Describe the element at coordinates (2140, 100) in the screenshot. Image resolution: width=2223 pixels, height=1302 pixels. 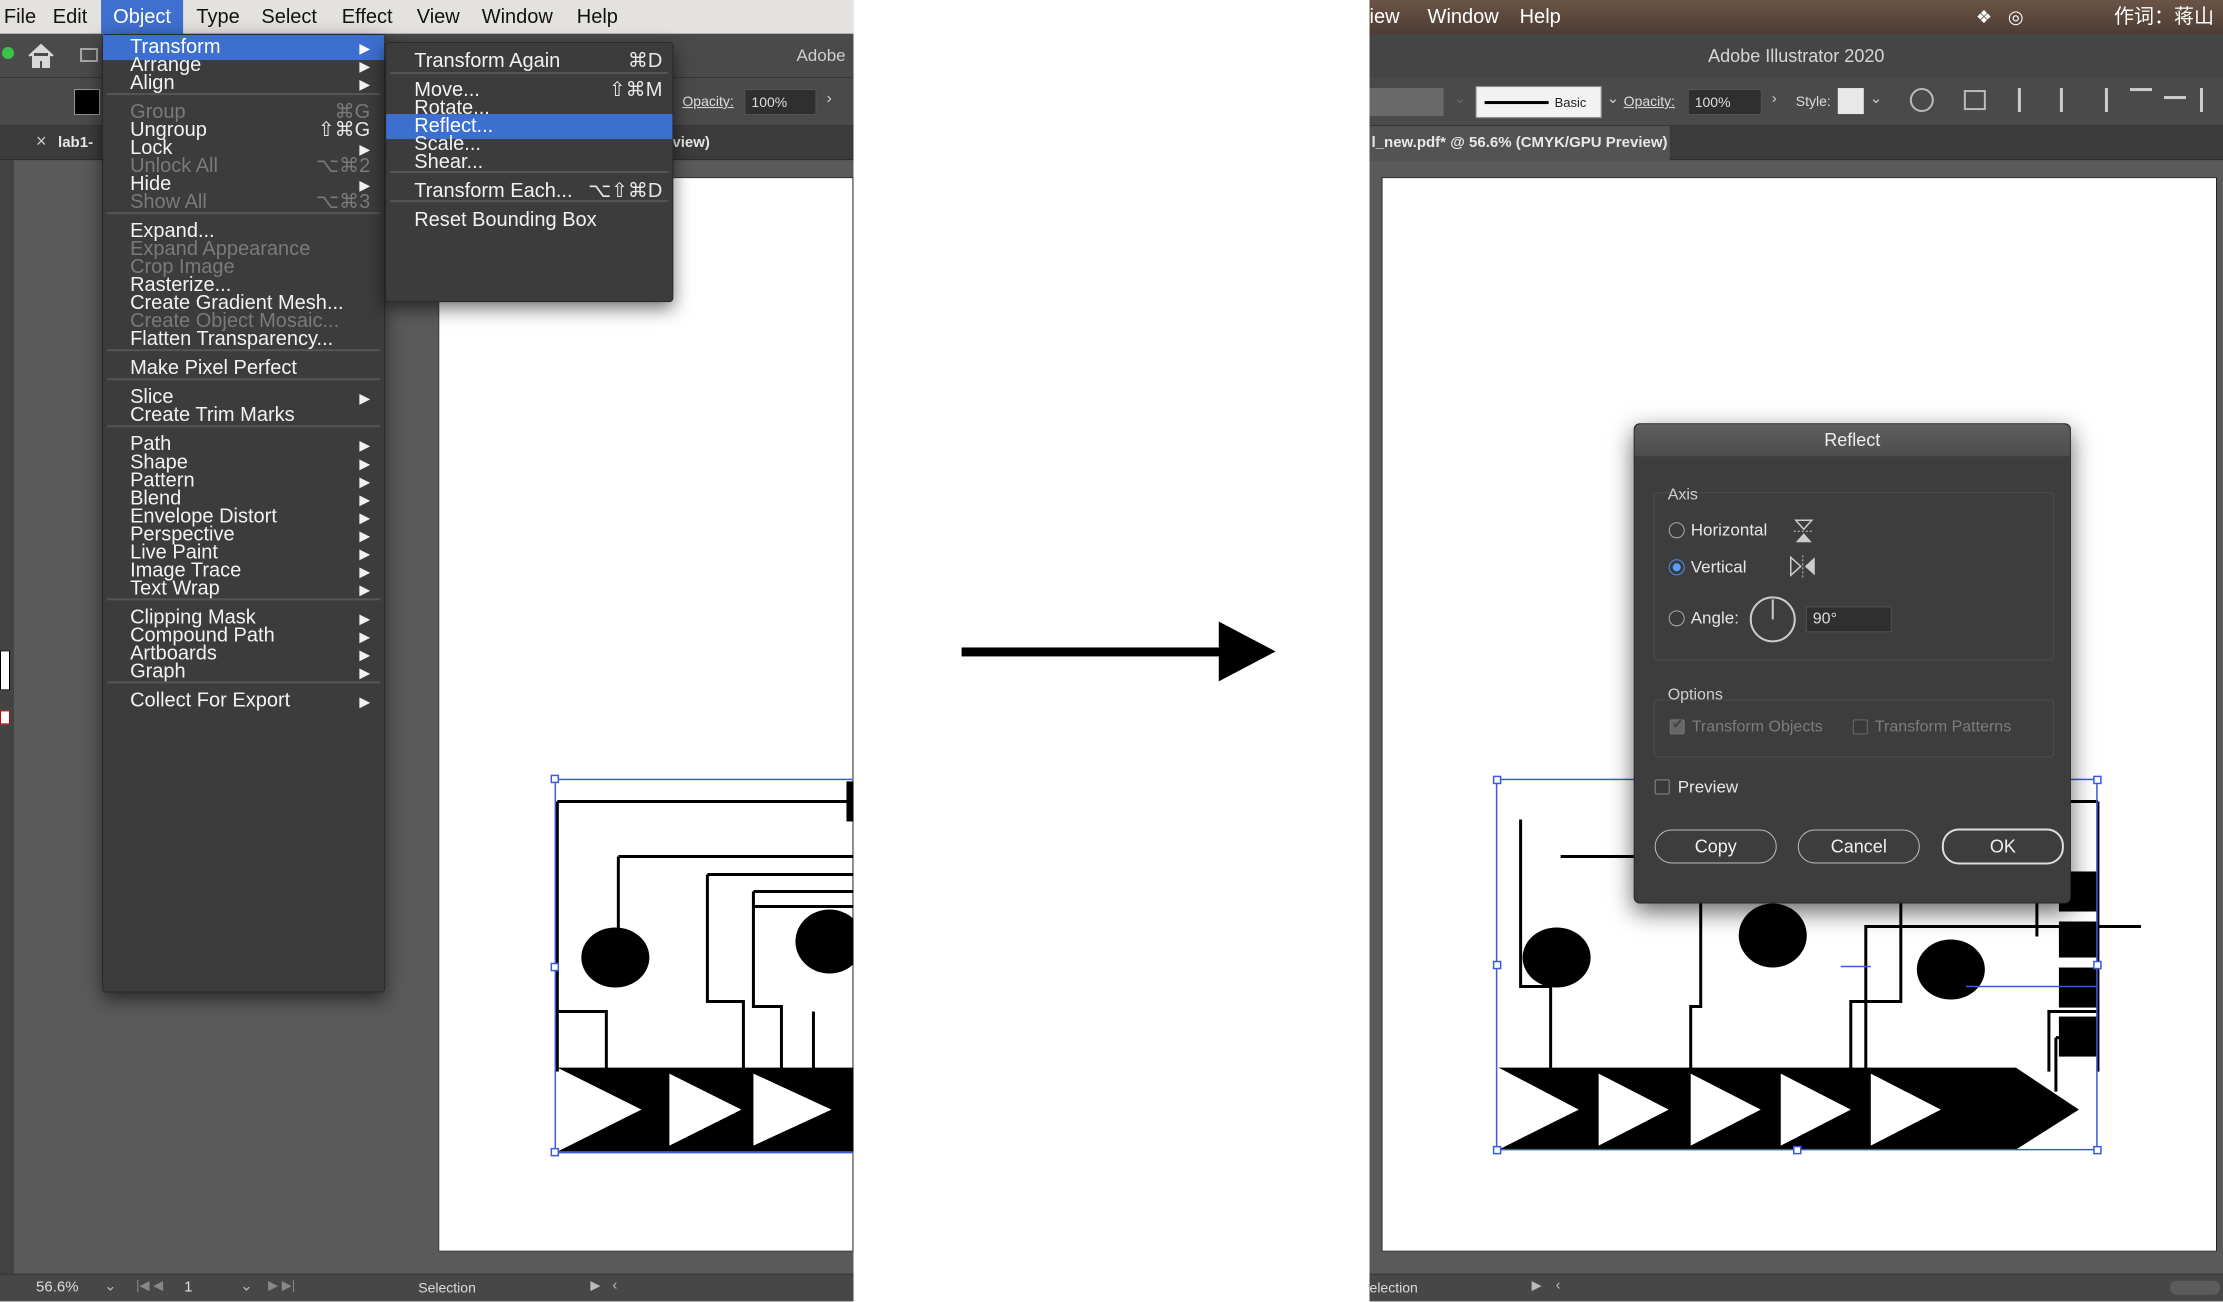
I see `align-top-icon` at that location.